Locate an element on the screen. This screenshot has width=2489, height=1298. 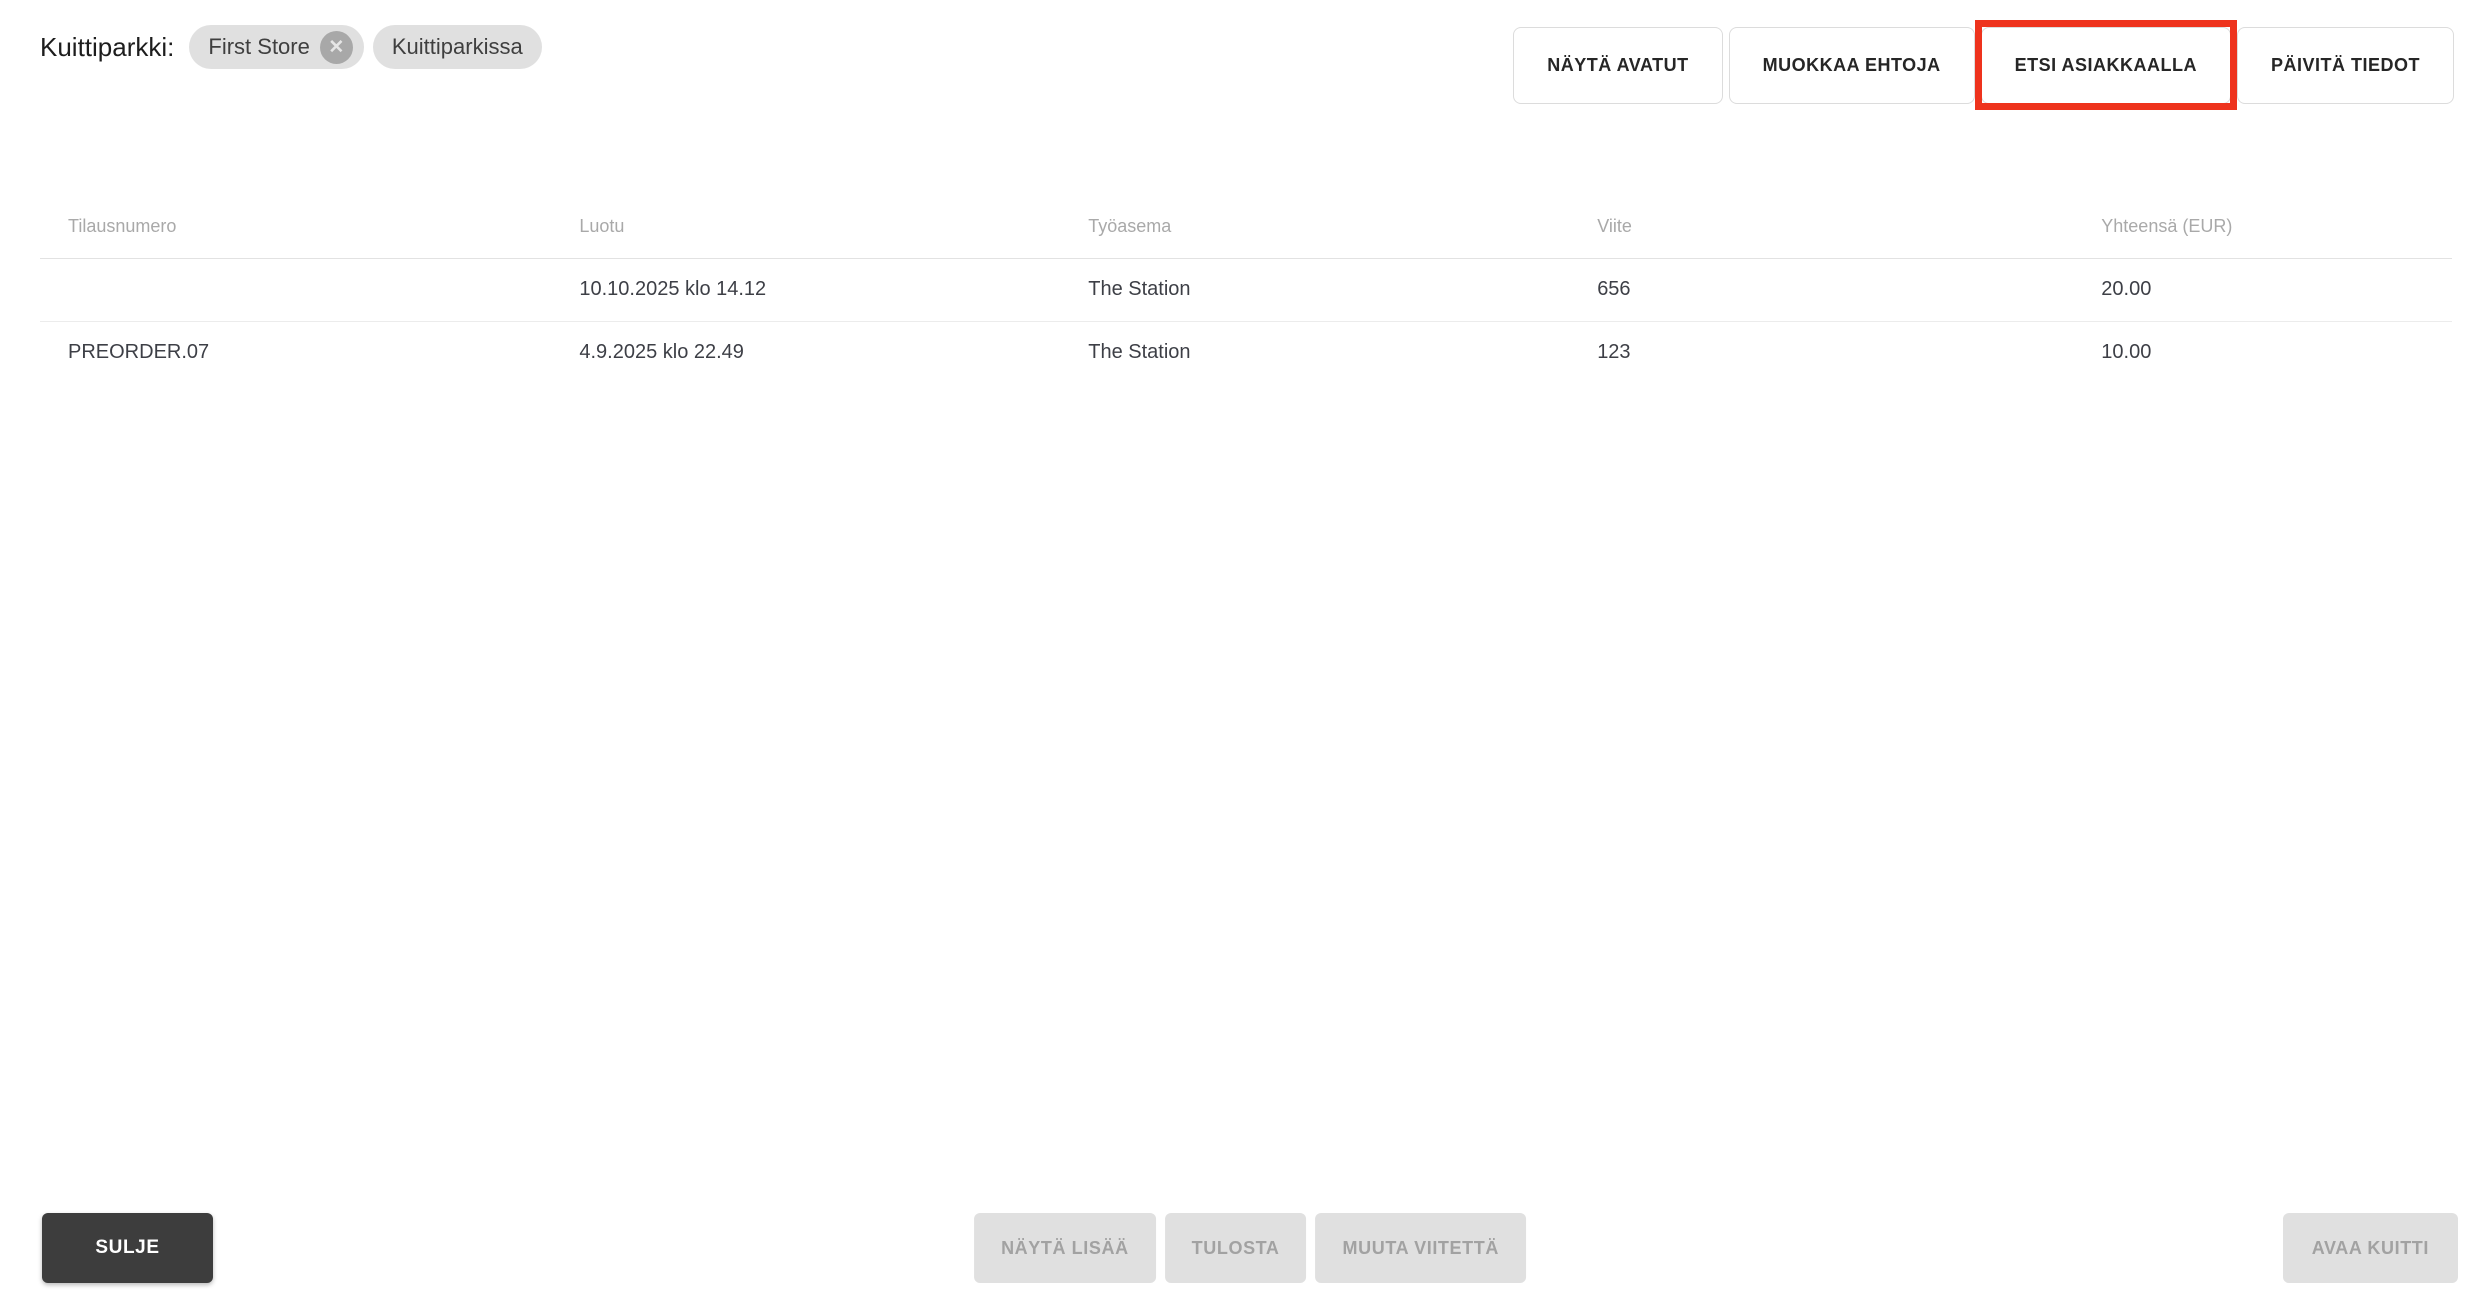
highlighted-button-wrap: ETSI ASIAKKAALLA is located at coordinates (2105, 65).